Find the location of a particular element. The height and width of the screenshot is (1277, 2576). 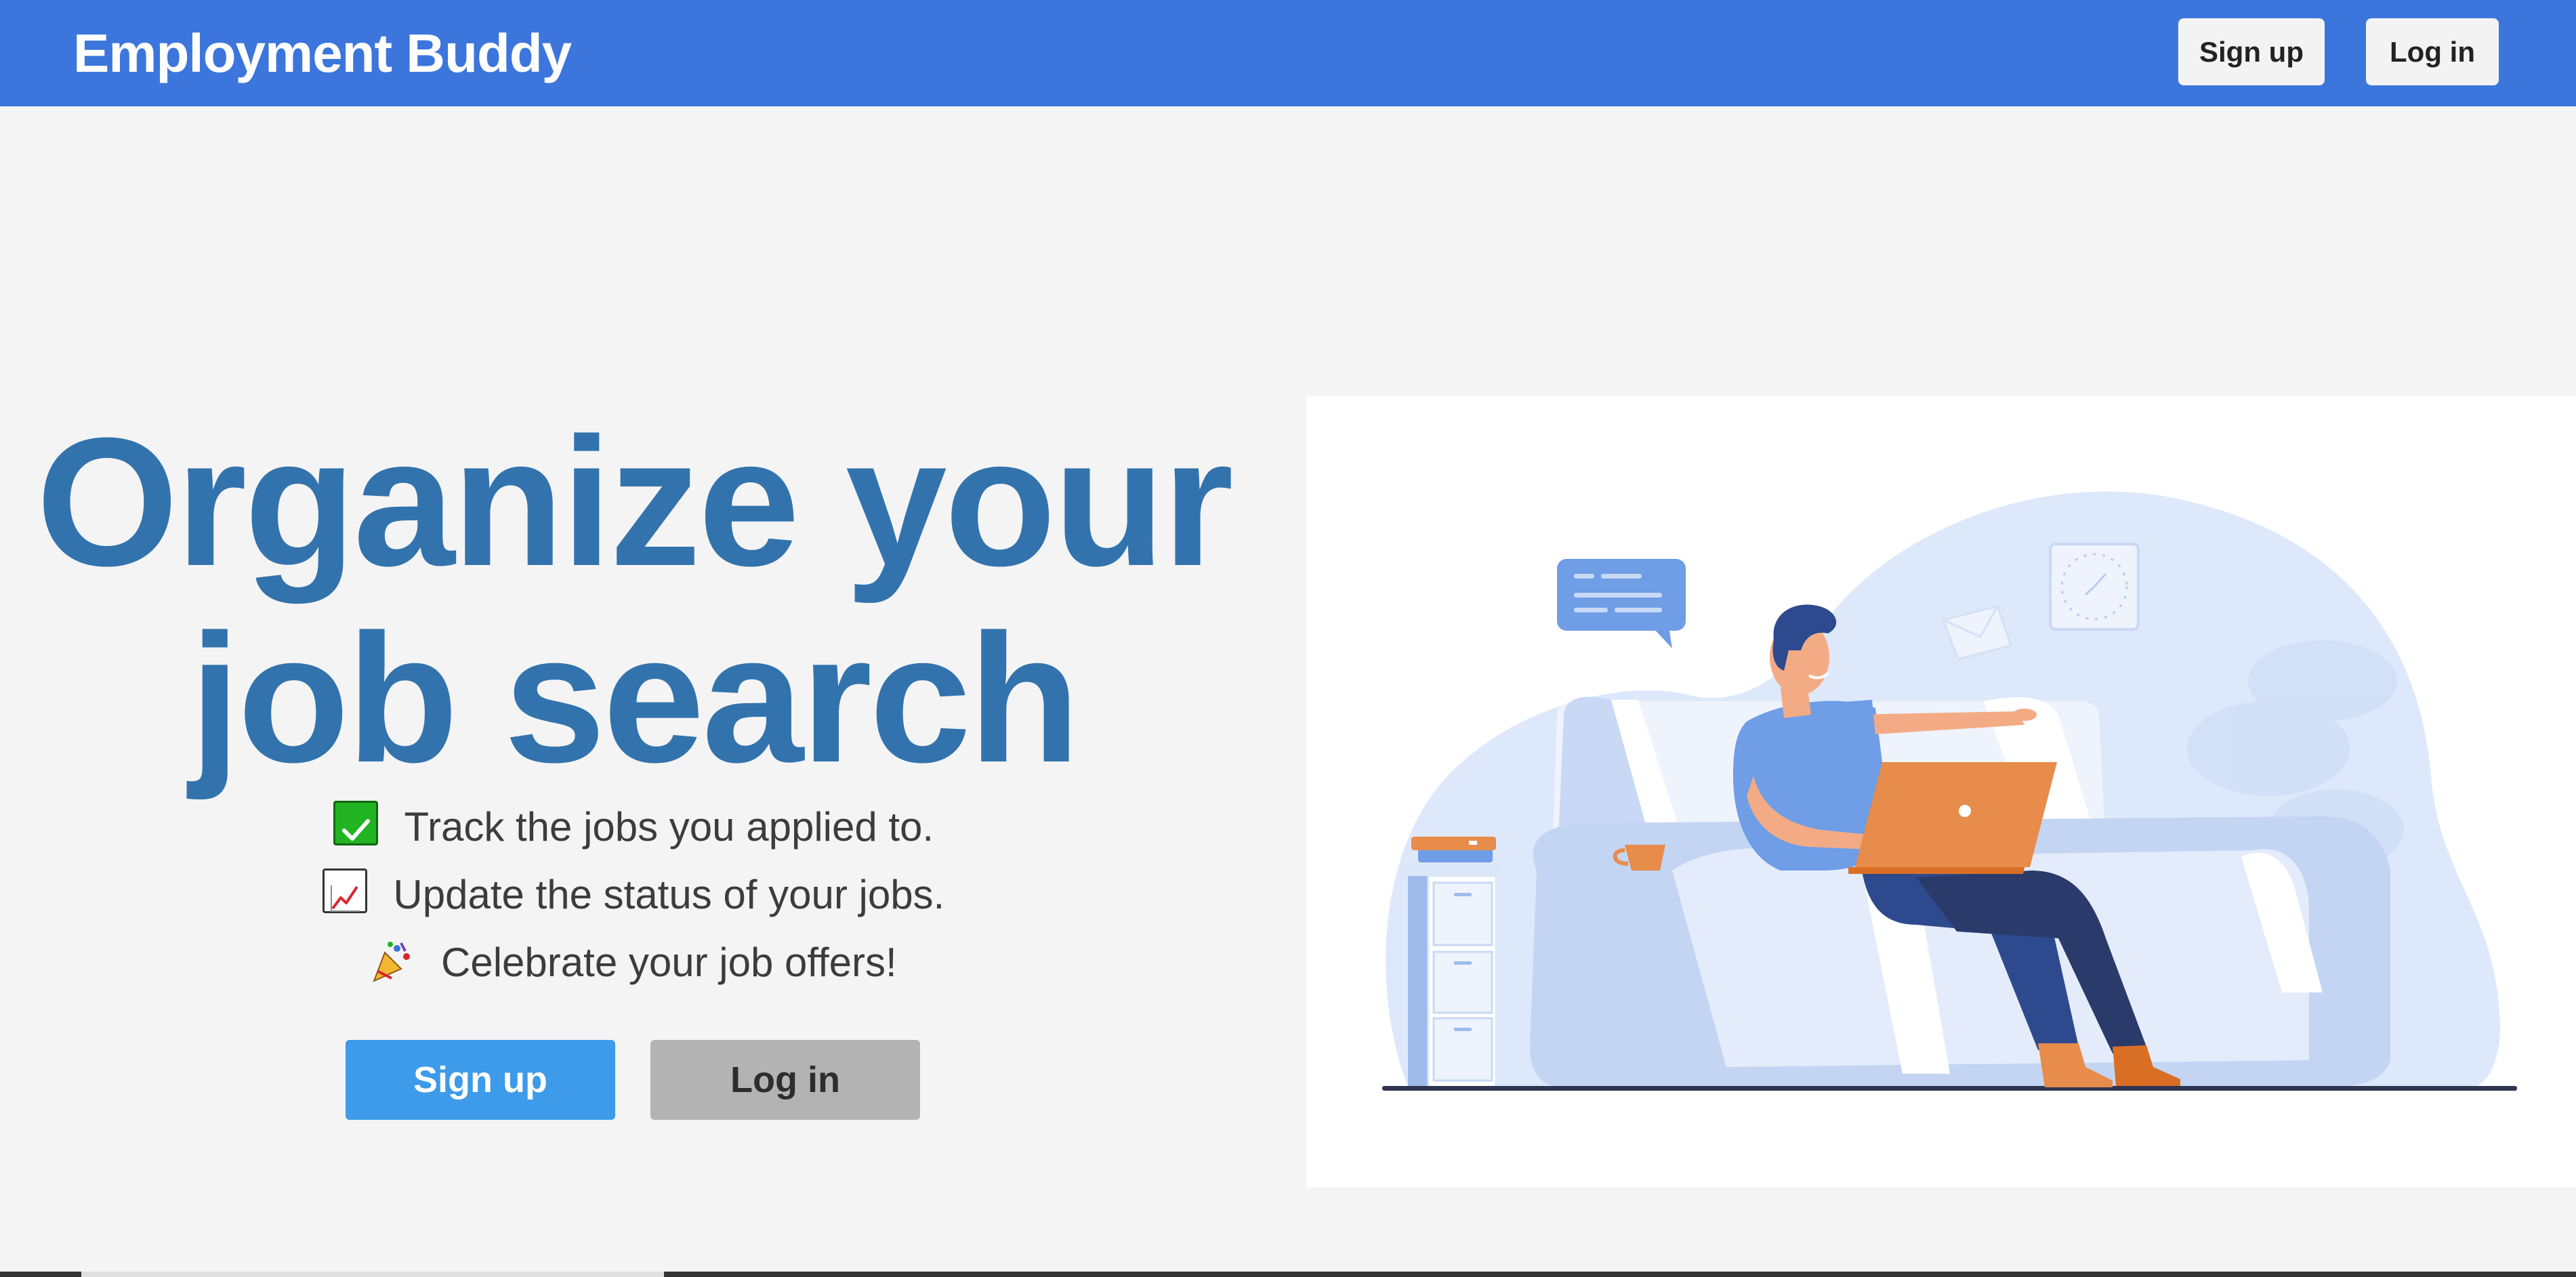

feature-item: Update the status of your jobs. is located at coordinates (633, 892).